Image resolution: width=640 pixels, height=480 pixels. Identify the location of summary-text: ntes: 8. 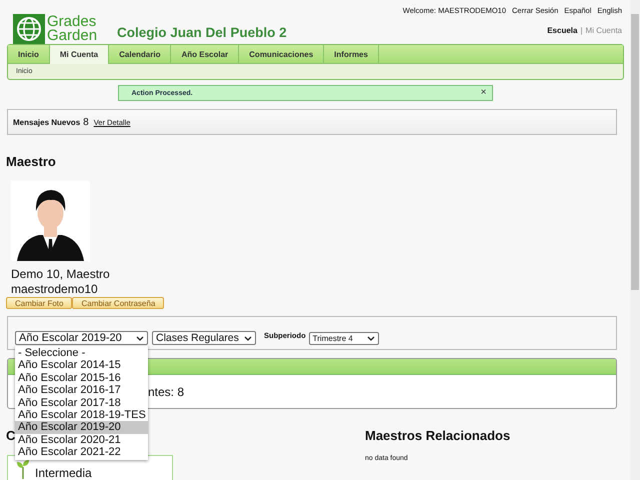
(166, 392).